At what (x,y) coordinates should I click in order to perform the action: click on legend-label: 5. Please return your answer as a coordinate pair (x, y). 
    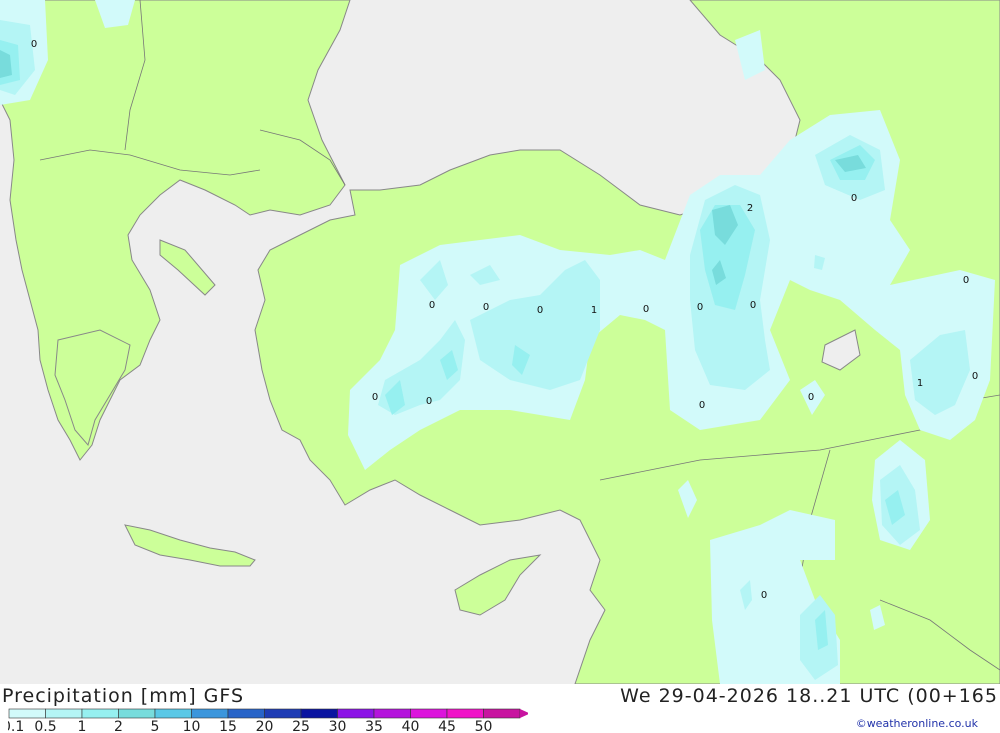
    Looking at the image, I should click on (155, 726).